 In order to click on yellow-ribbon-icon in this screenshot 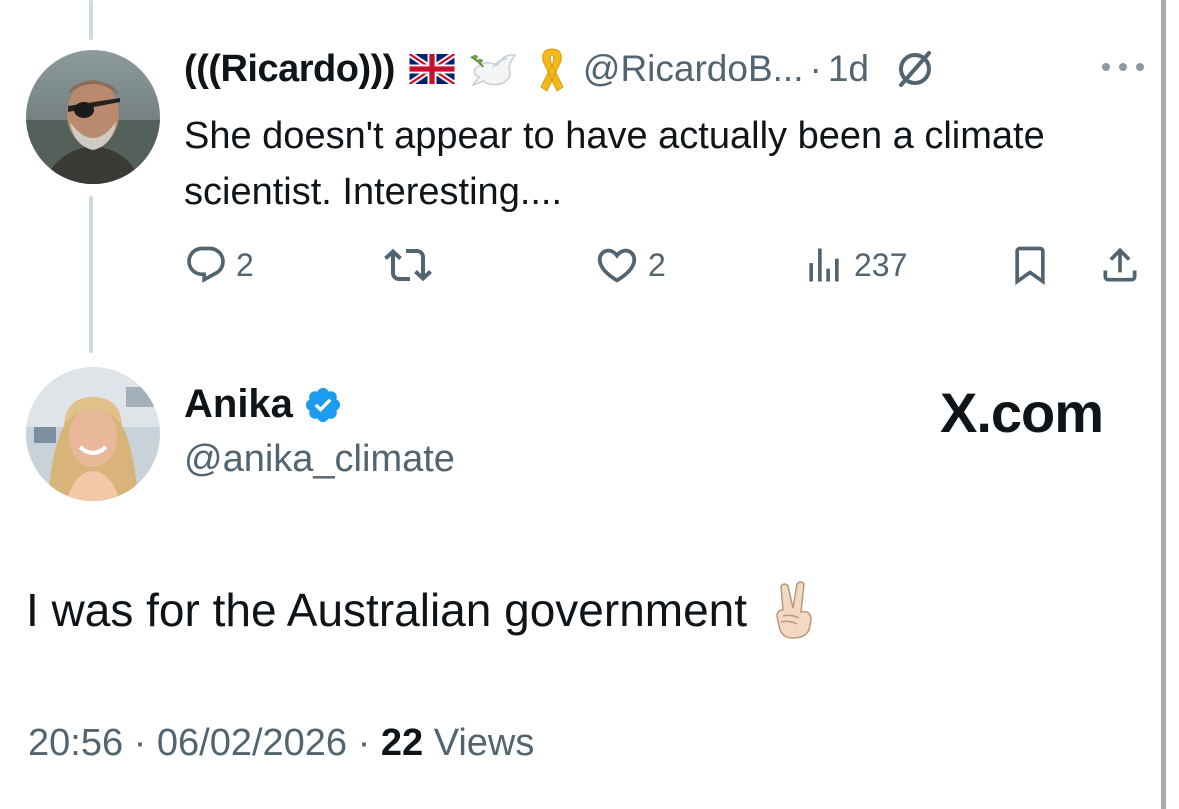, I will do `click(552, 69)`.